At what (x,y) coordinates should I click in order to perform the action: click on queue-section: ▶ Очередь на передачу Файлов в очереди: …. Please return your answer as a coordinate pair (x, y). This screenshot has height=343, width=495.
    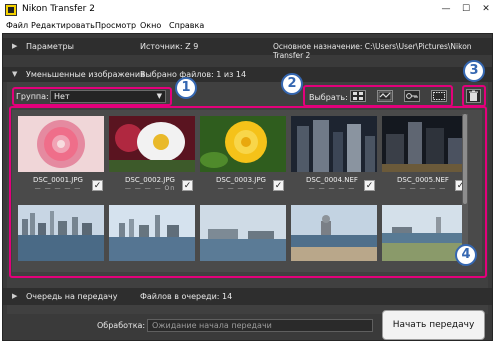
    Looking at the image, I should click on (247, 296).